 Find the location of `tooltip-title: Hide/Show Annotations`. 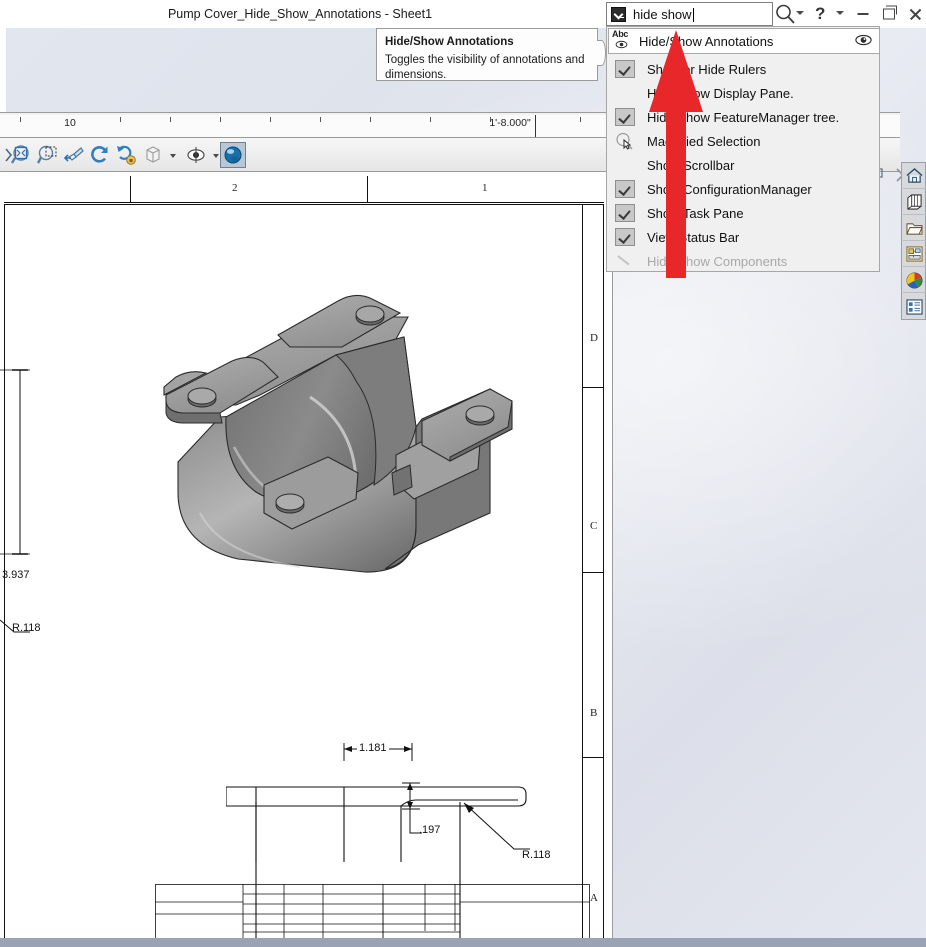

tooltip-title: Hide/Show Annotations is located at coordinates (449, 42).